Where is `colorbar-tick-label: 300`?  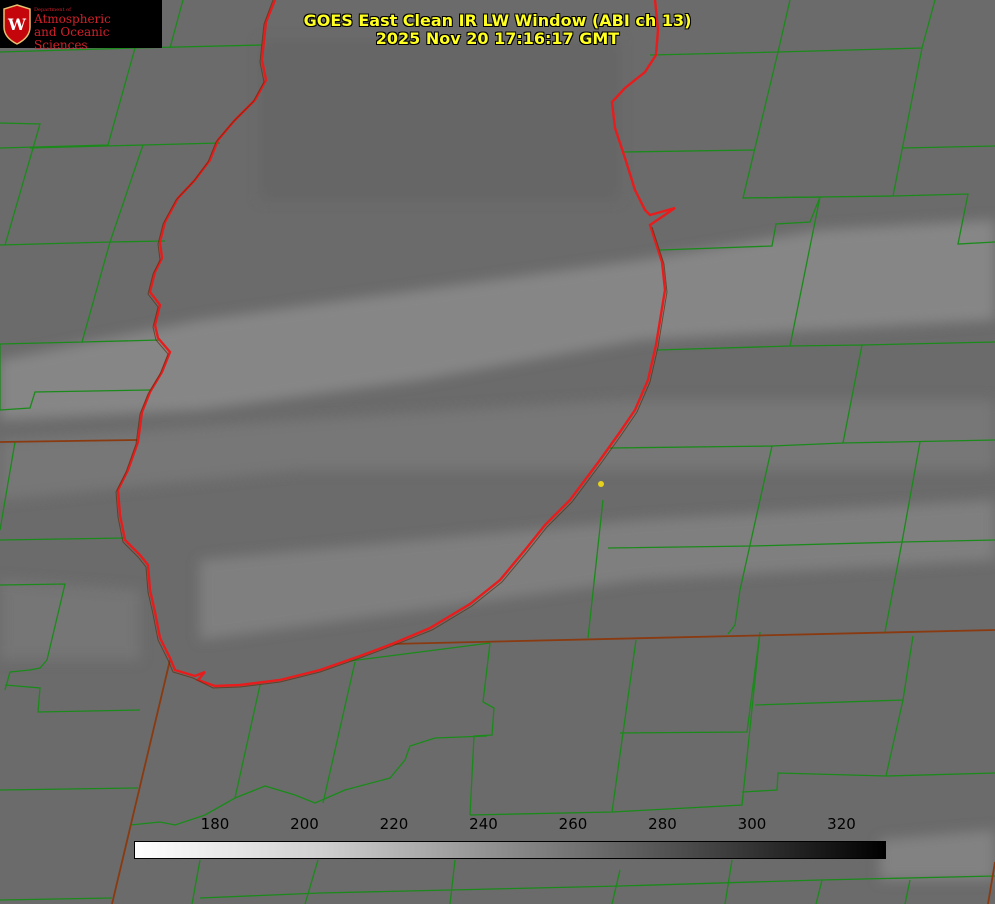
colorbar-tick-label: 300 is located at coordinates (752, 824).